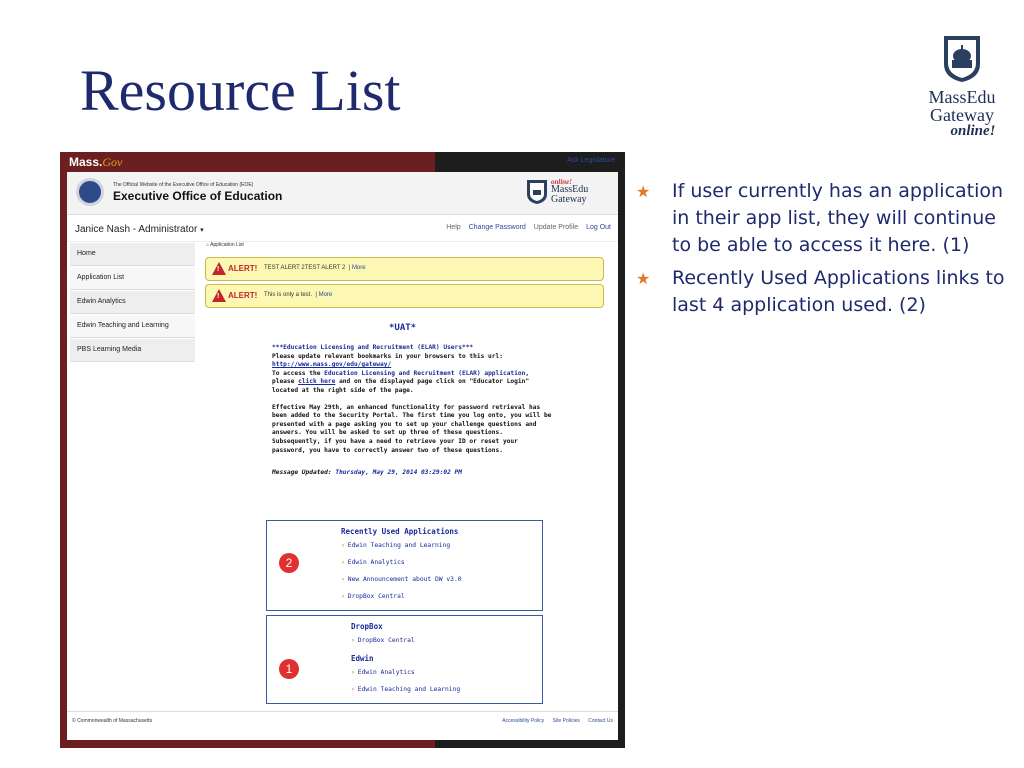  I want to click on header-title: Executive Office of Education, so click(198, 196).